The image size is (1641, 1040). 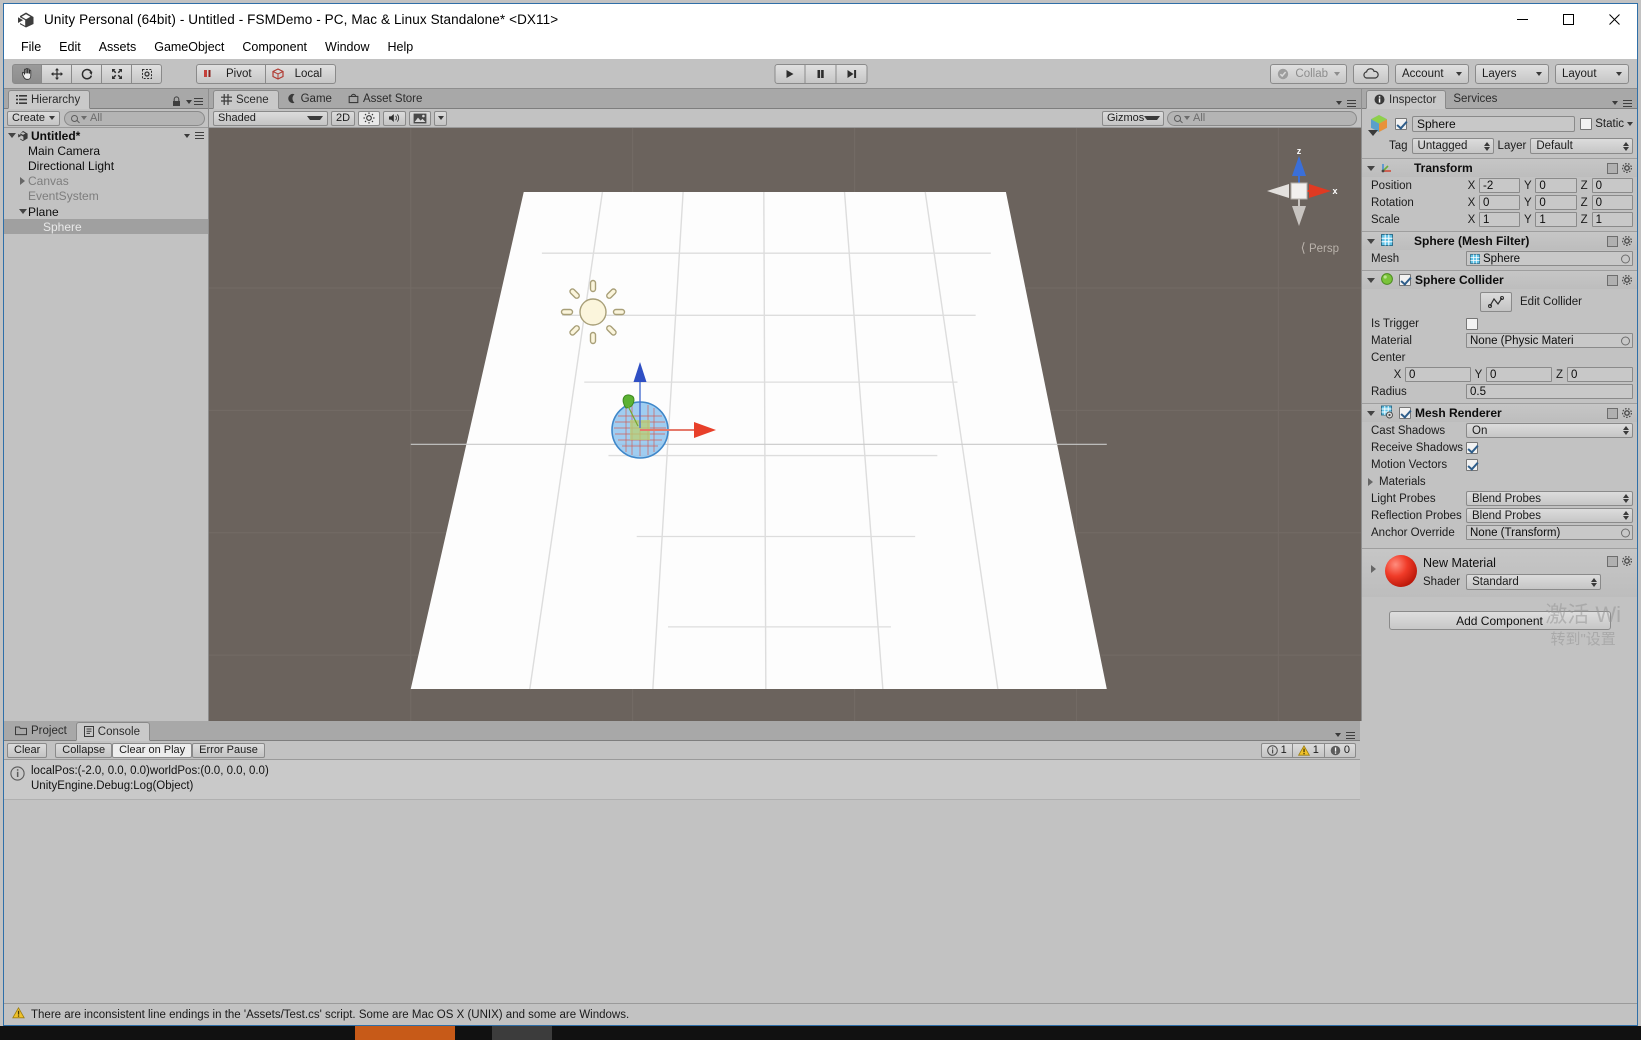 What do you see at coordinates (1133, 118) in the screenshot?
I see `gizmos-dropdown: Gizmos` at bounding box center [1133, 118].